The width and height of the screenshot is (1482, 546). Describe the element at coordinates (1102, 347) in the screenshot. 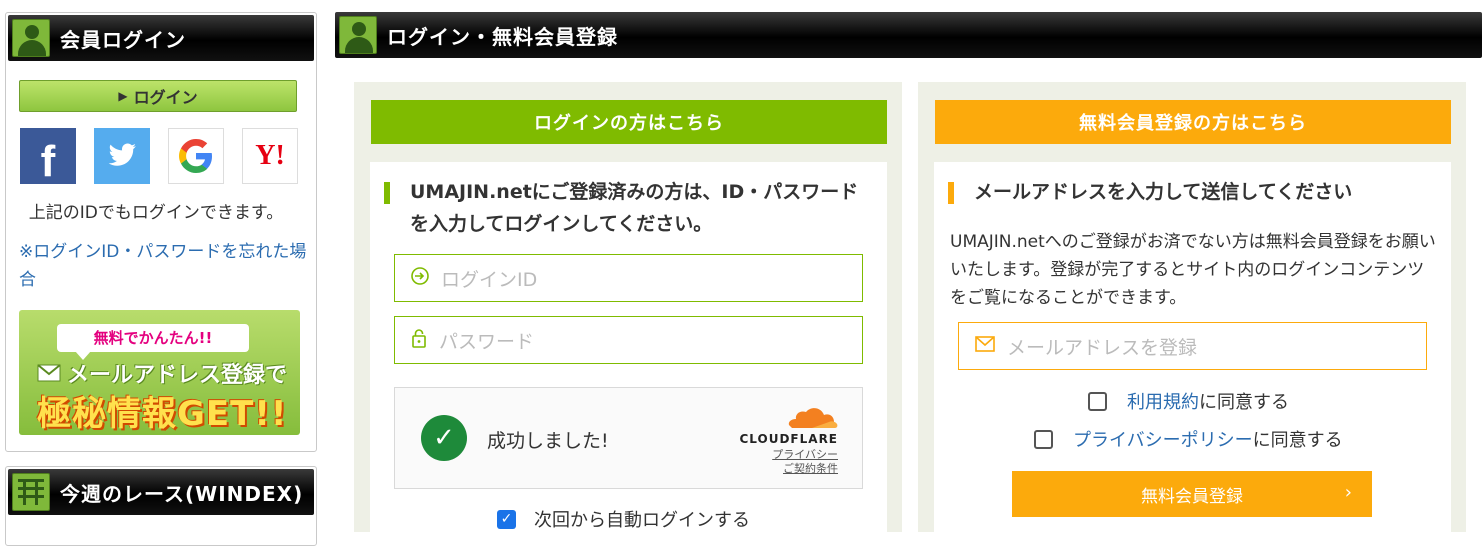

I see `email-placeholder: メールアドレスを登録` at that location.